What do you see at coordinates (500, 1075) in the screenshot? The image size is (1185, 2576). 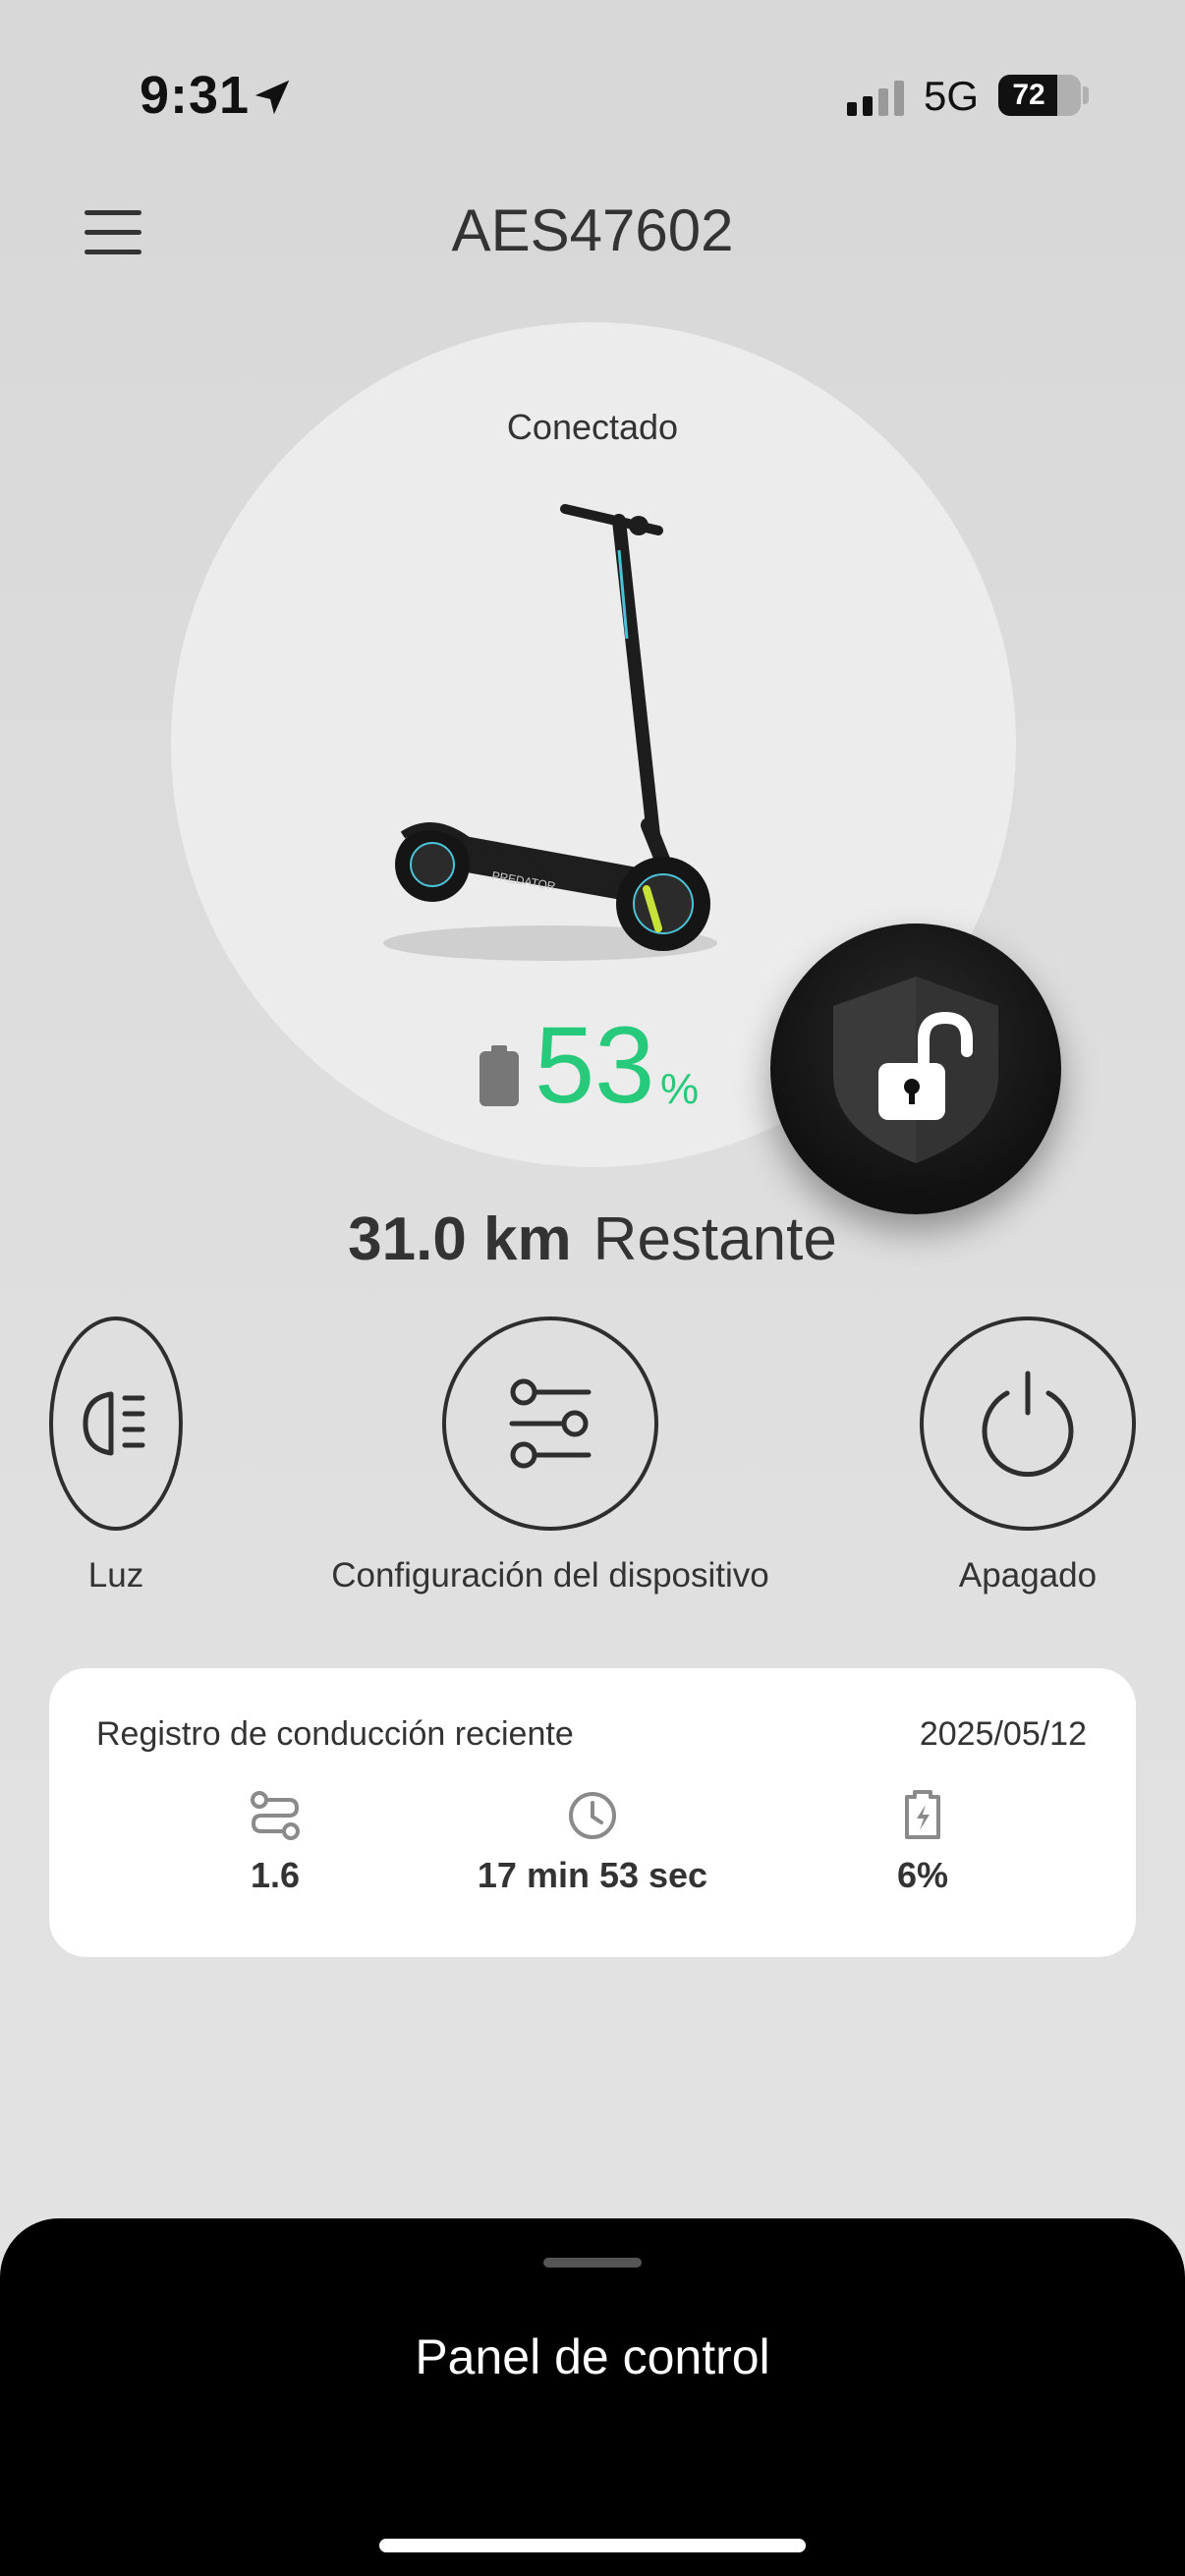 I see `battery-level-icon` at bounding box center [500, 1075].